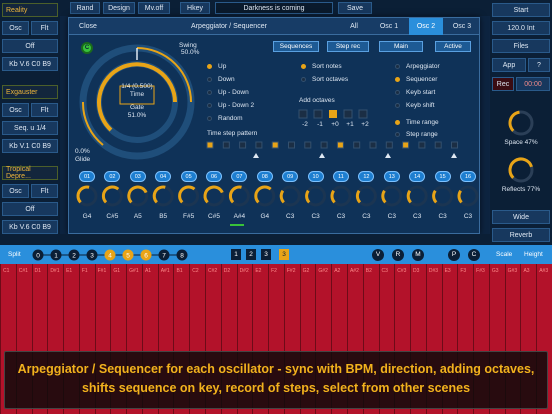  I want to click on design-button: Design, so click(119, 8).